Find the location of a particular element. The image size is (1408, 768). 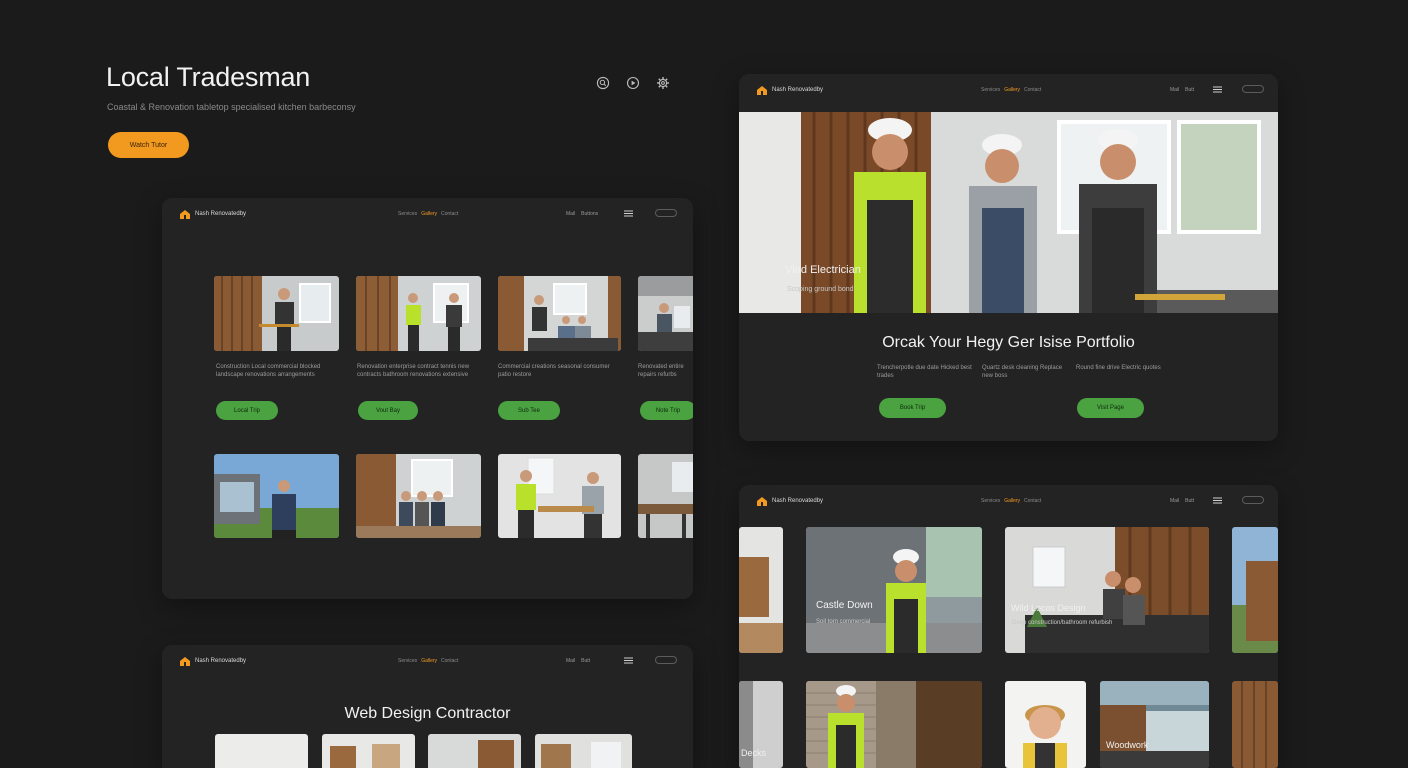

hero-headline: Orcak Your Hegy Ger Isise Portfolio is located at coordinates (1008, 342).